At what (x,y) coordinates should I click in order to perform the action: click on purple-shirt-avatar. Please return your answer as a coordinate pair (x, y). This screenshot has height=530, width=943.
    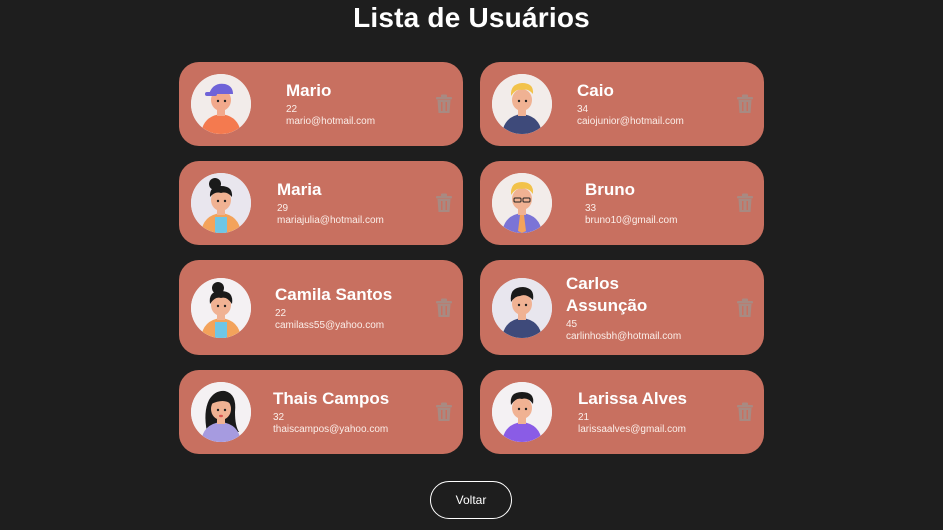
    Looking at the image, I should click on (522, 412).